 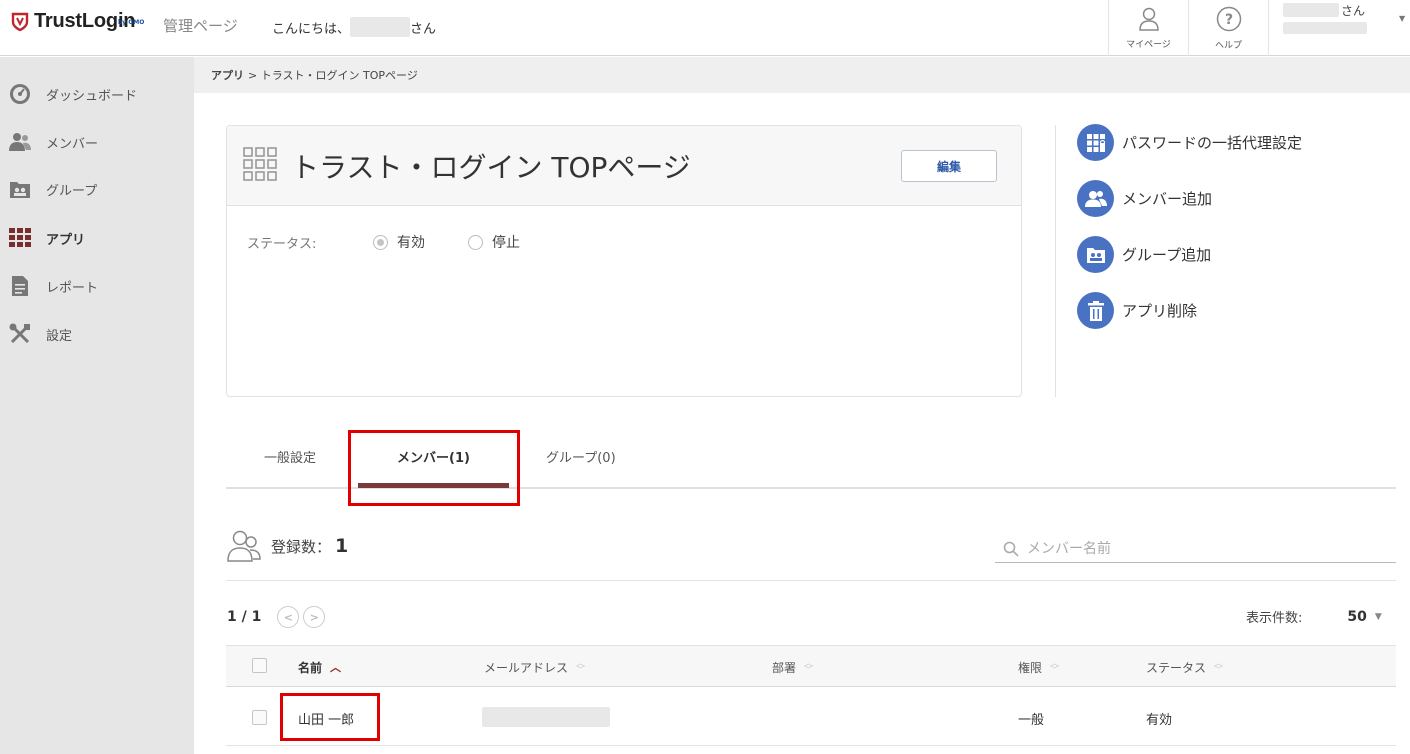 What do you see at coordinates (949, 166) in the screenshot?
I see `edit-button: 編集` at bounding box center [949, 166].